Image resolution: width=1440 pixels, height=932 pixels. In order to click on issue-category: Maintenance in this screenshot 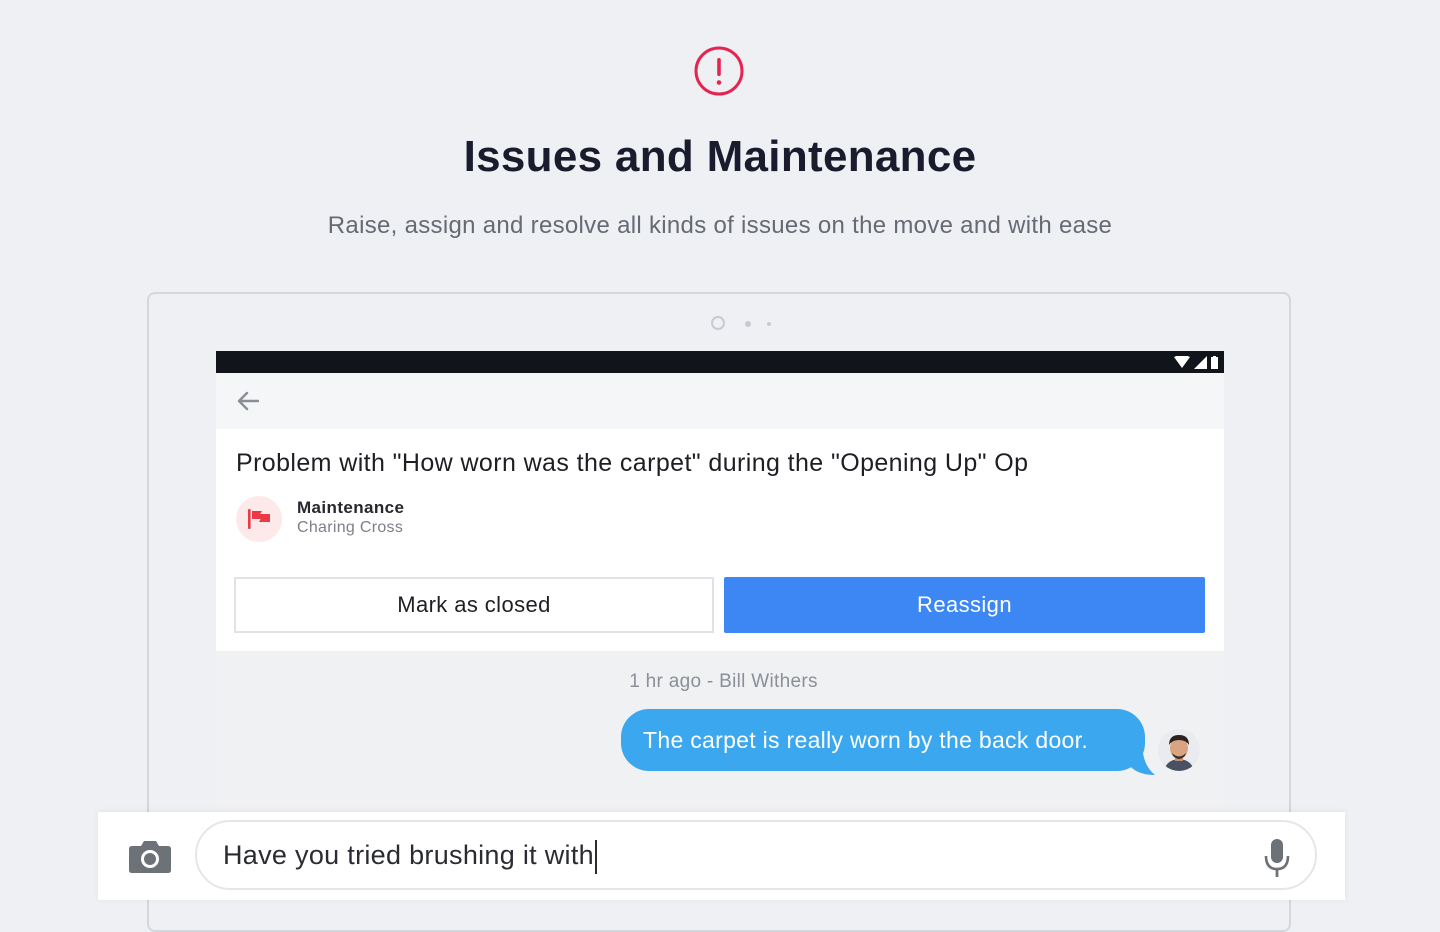, I will do `click(351, 507)`.